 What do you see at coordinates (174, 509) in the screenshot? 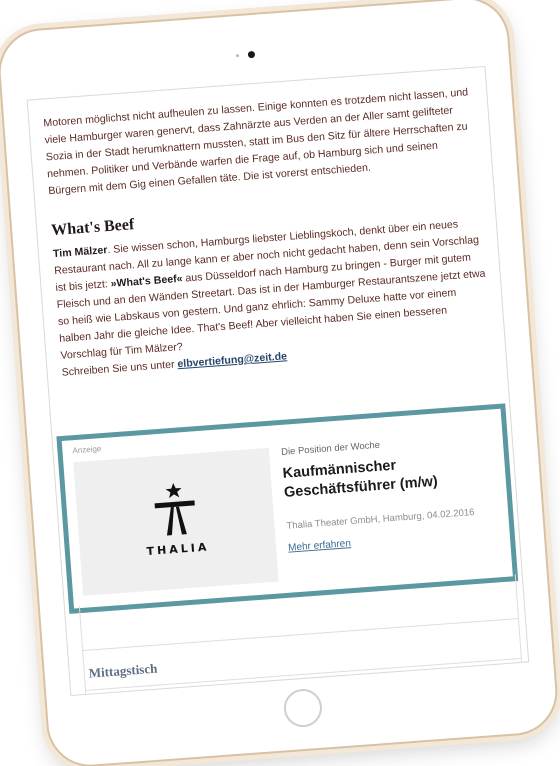
I see `thalia-star-figure-icon` at bounding box center [174, 509].